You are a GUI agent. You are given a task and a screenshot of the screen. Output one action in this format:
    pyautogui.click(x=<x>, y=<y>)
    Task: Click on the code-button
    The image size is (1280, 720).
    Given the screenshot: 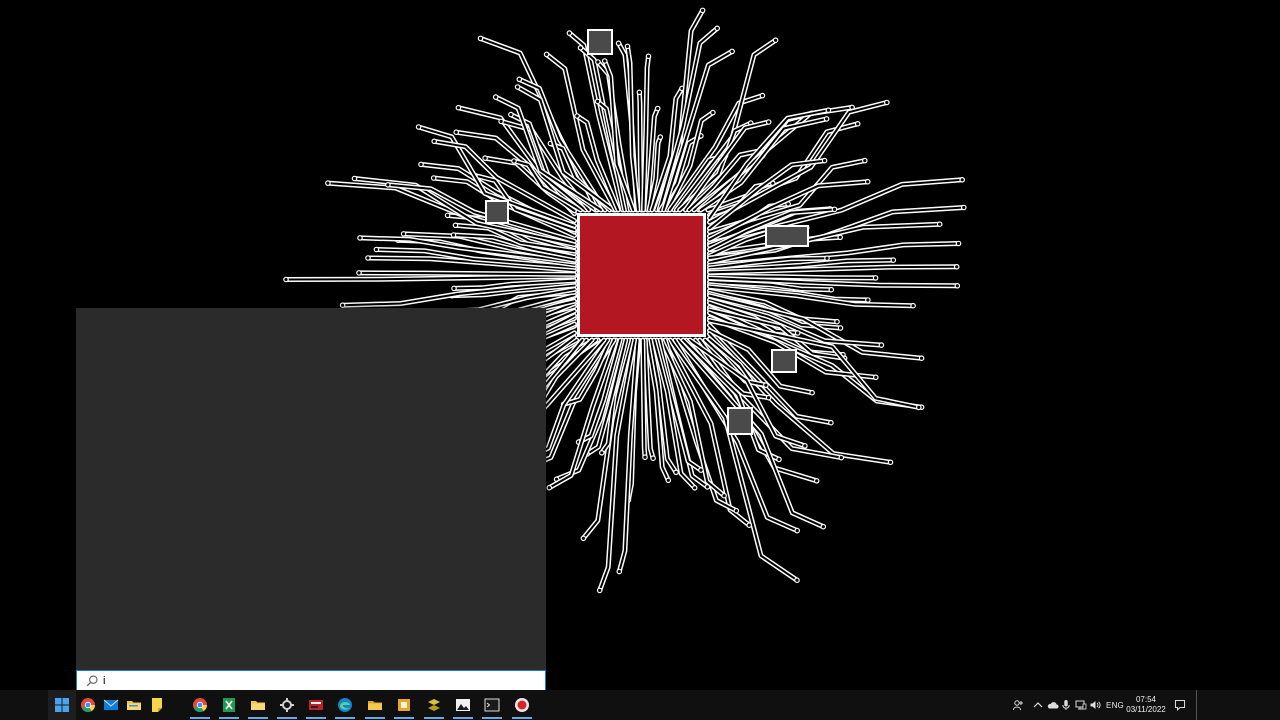 What is the action you would take?
    pyautogui.click(x=434, y=705)
    